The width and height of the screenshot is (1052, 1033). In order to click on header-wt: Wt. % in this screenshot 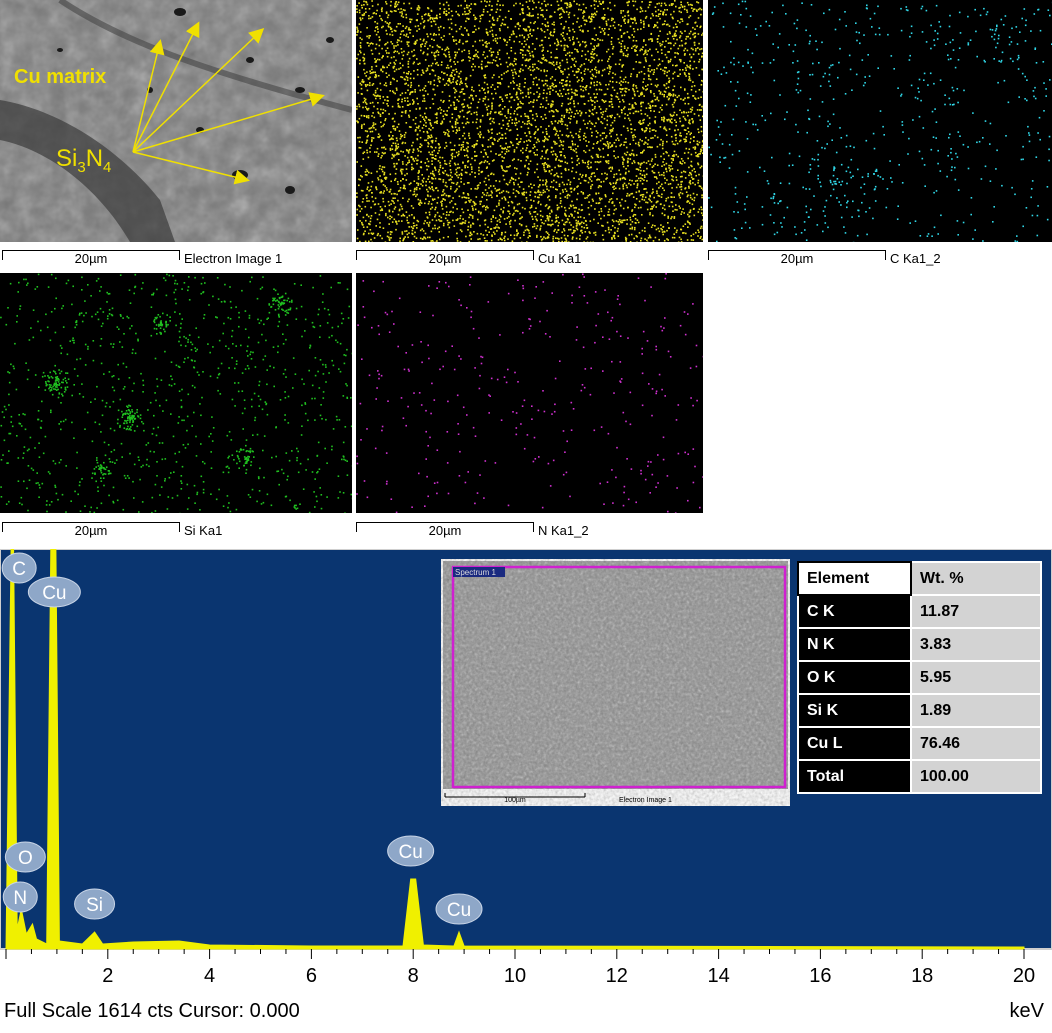, I will do `click(976, 578)`.